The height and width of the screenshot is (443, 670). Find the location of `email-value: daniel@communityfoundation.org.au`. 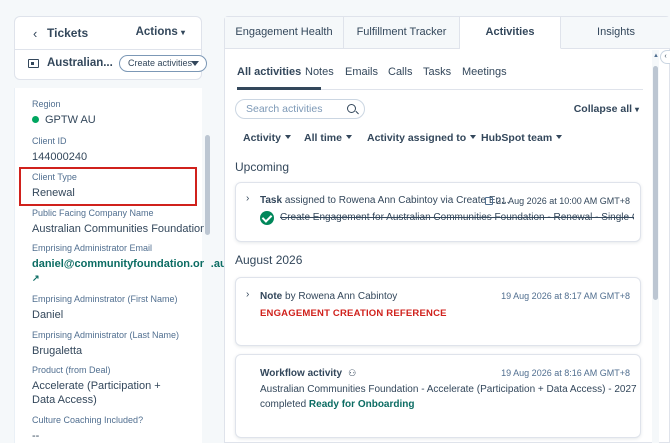

email-value: daniel@communityfoundation.org.au is located at coordinates (129, 264).